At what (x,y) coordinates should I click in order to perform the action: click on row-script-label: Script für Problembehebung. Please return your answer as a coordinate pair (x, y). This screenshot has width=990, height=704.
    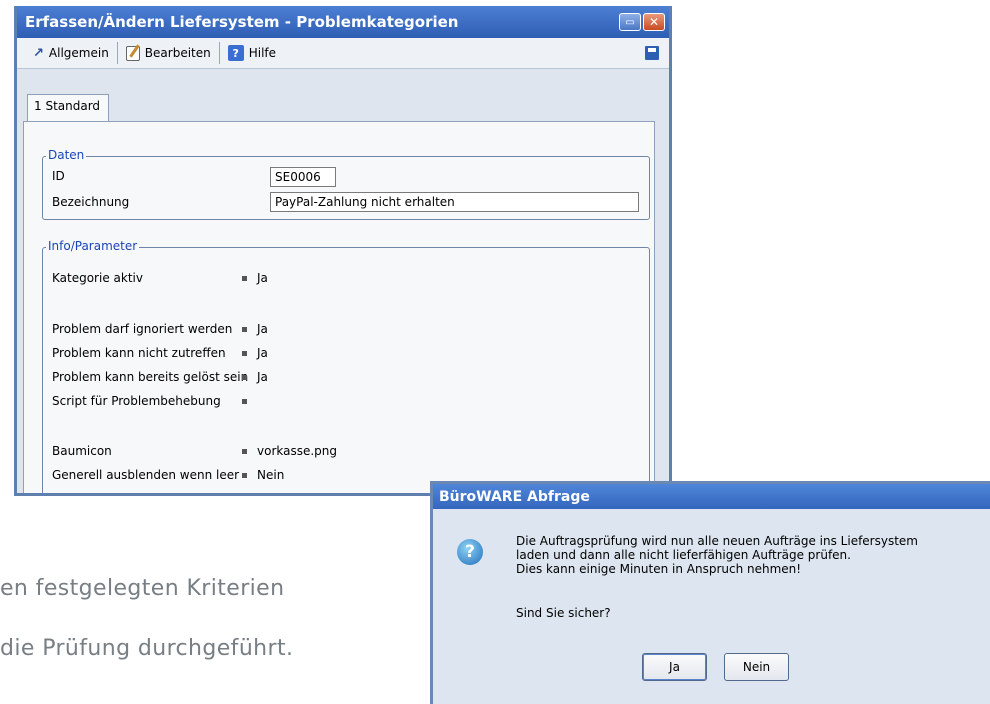
    Looking at the image, I should click on (136, 401).